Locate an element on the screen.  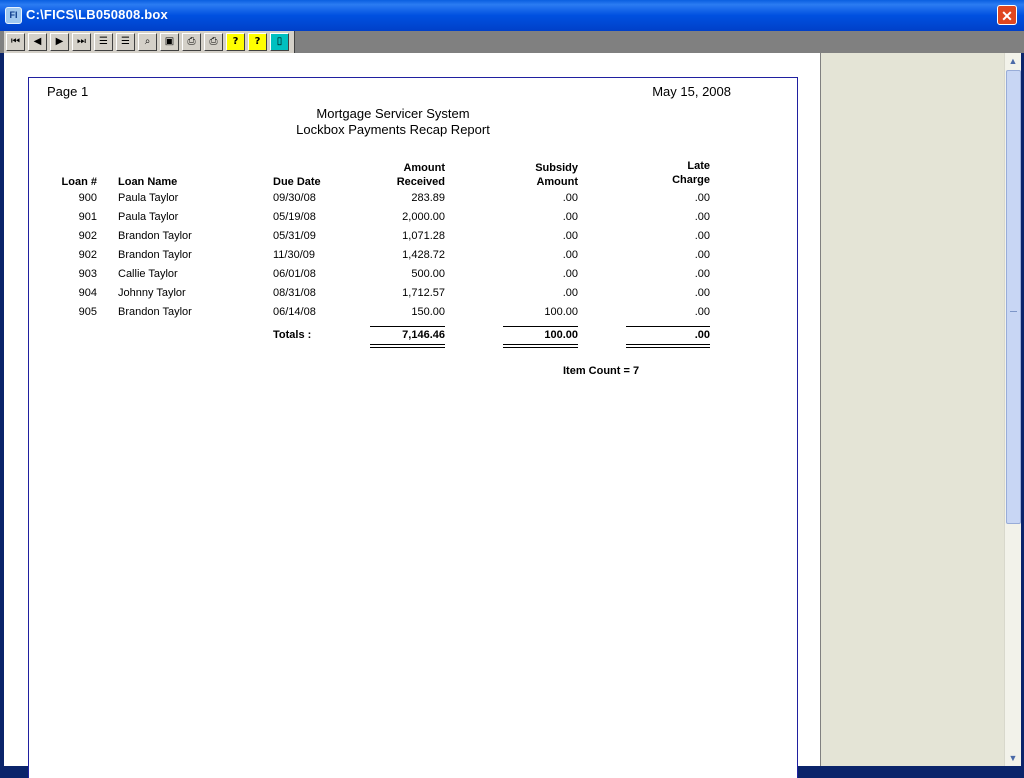
scrollbar-thumb is located at coordinates (1013, 297).